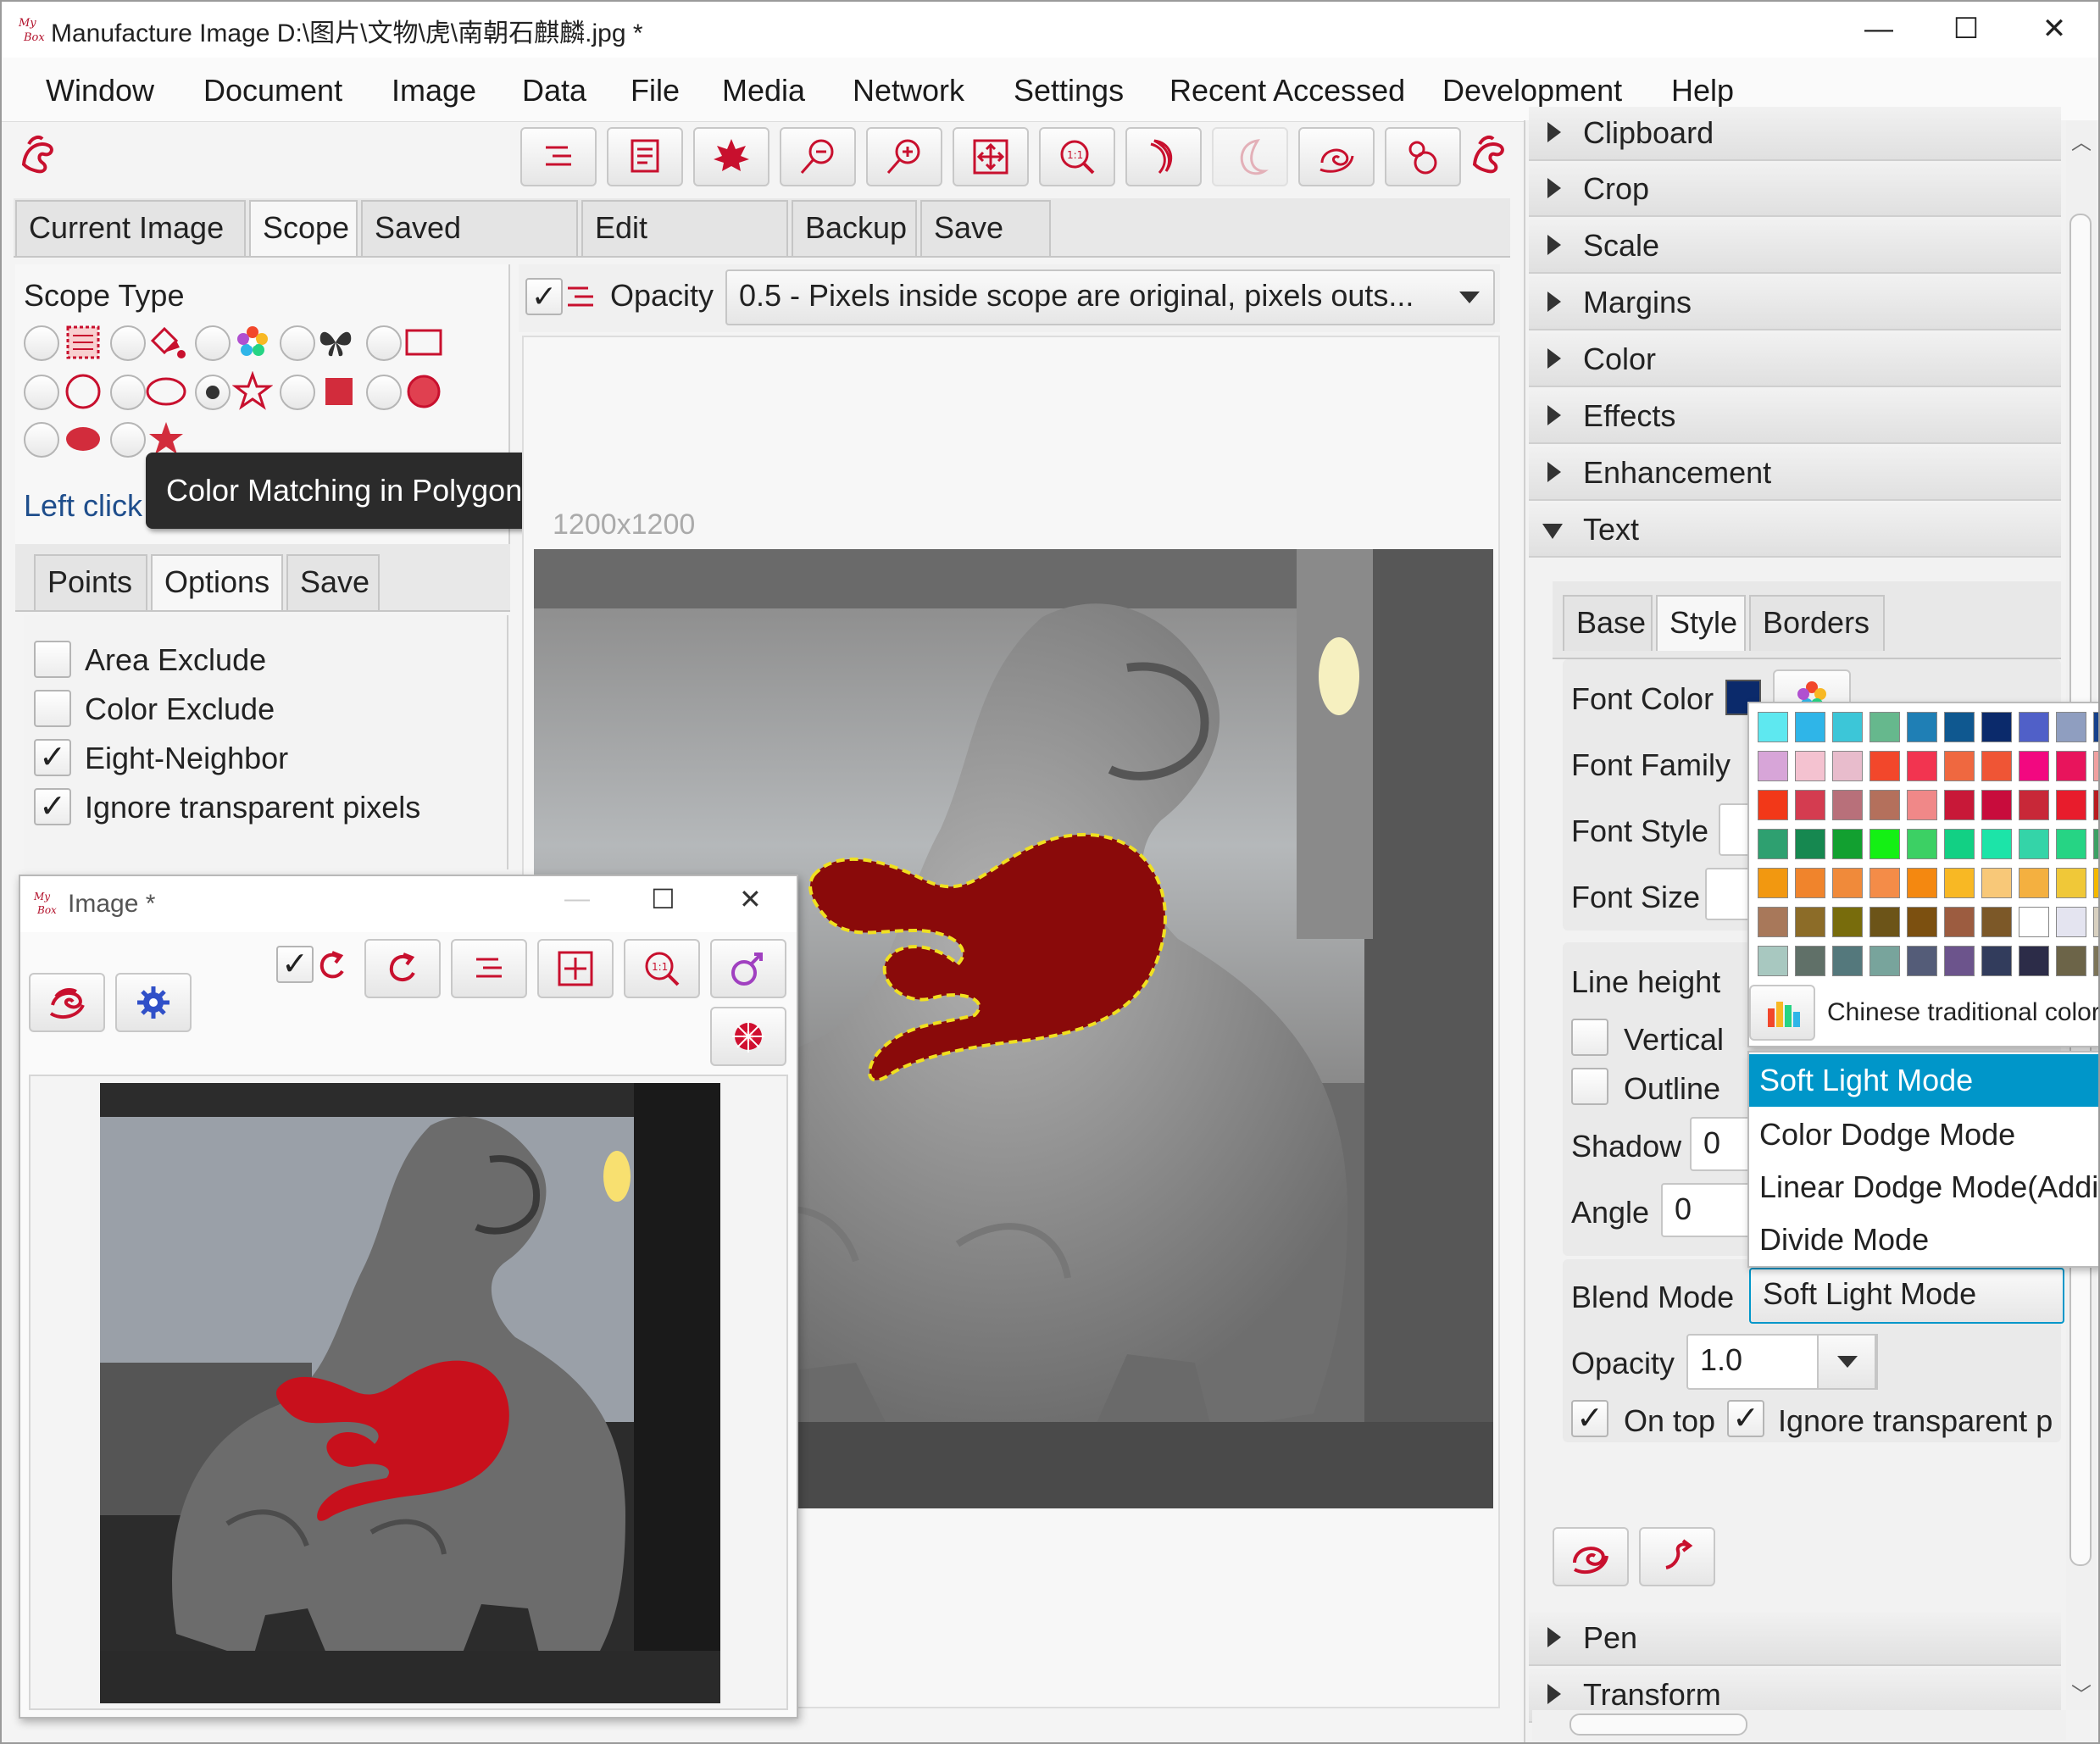 This screenshot has height=1744, width=2100. What do you see at coordinates (2081, 140) in the screenshot?
I see `scroll-up-icon: ︿` at bounding box center [2081, 140].